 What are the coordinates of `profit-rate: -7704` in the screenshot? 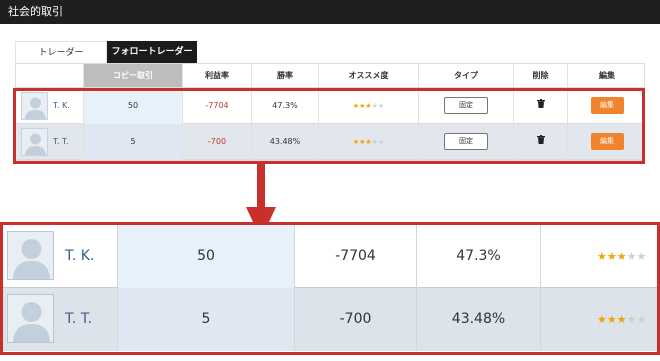 It's located at (355, 256).